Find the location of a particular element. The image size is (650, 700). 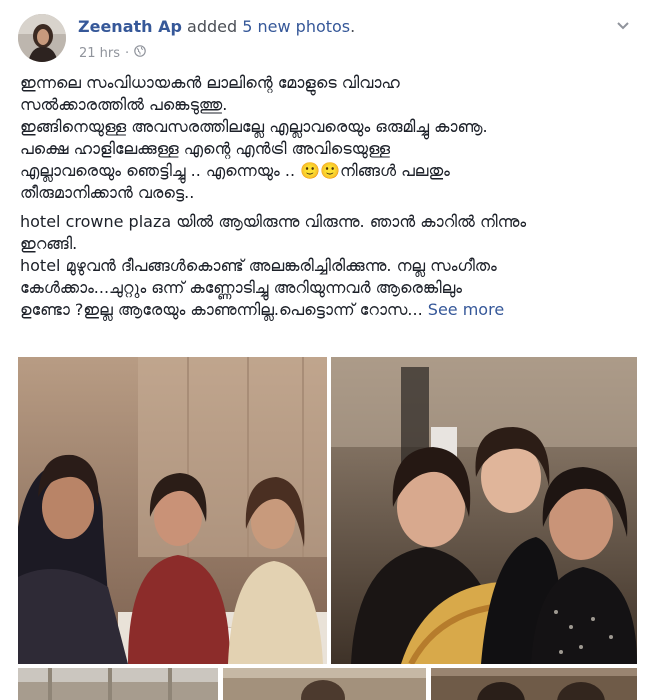

see-more-link: See more is located at coordinates (466, 309).